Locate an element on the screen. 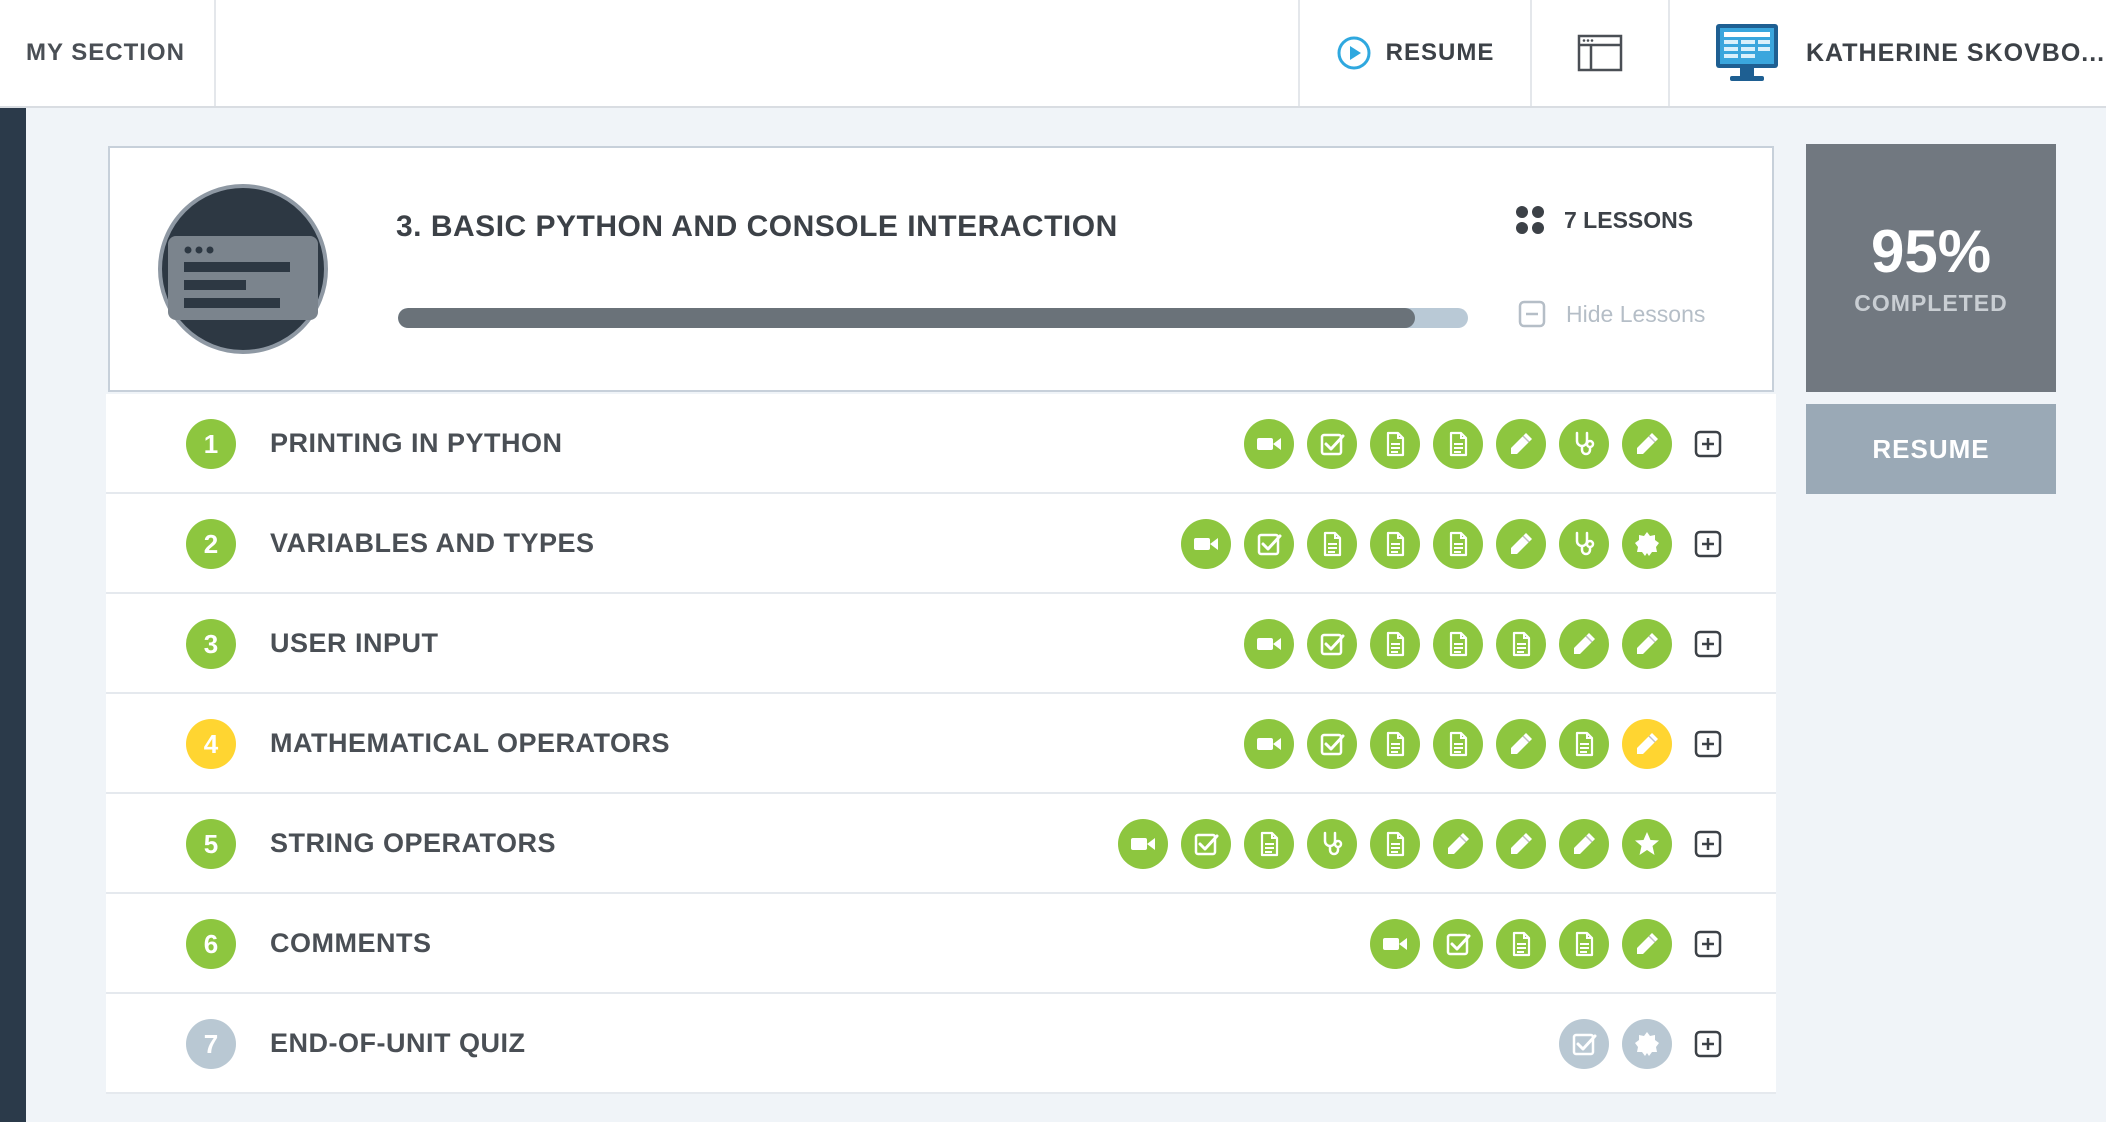 Image resolution: width=2106 pixels, height=1122 pixels. lesson-row: 4 MATHEMATICAL OPERATORS is located at coordinates (941, 744).